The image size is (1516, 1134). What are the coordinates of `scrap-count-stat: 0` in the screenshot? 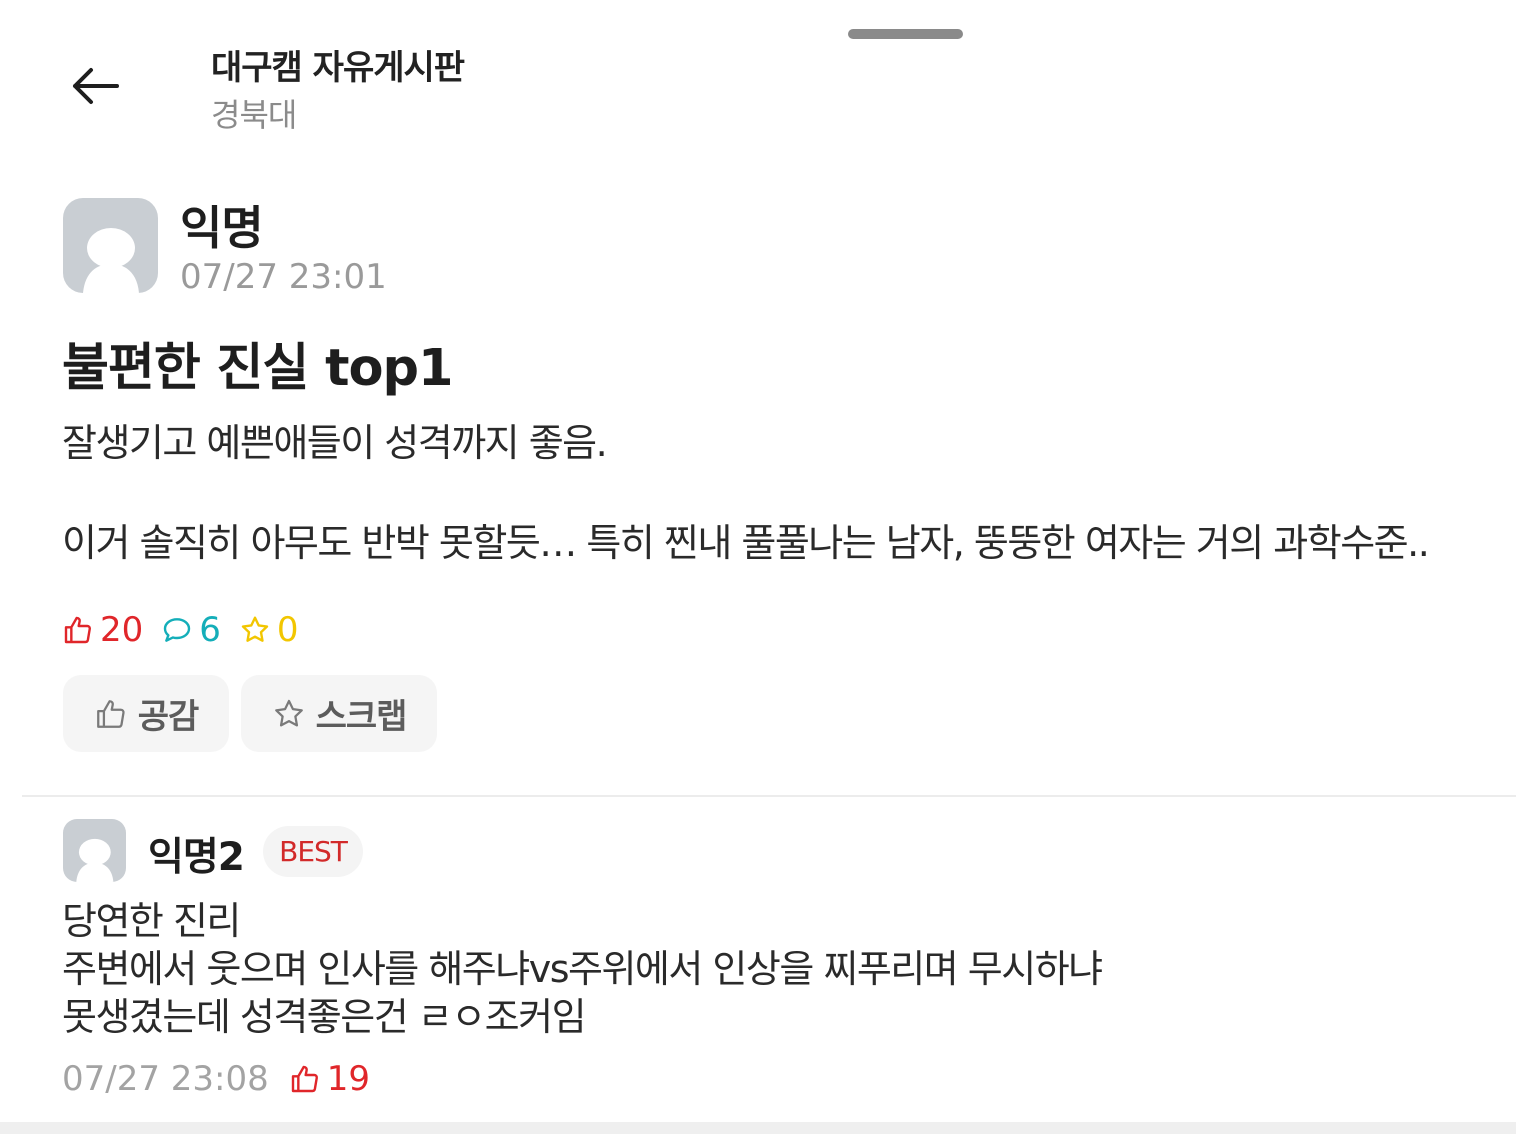 It's located at (269, 630).